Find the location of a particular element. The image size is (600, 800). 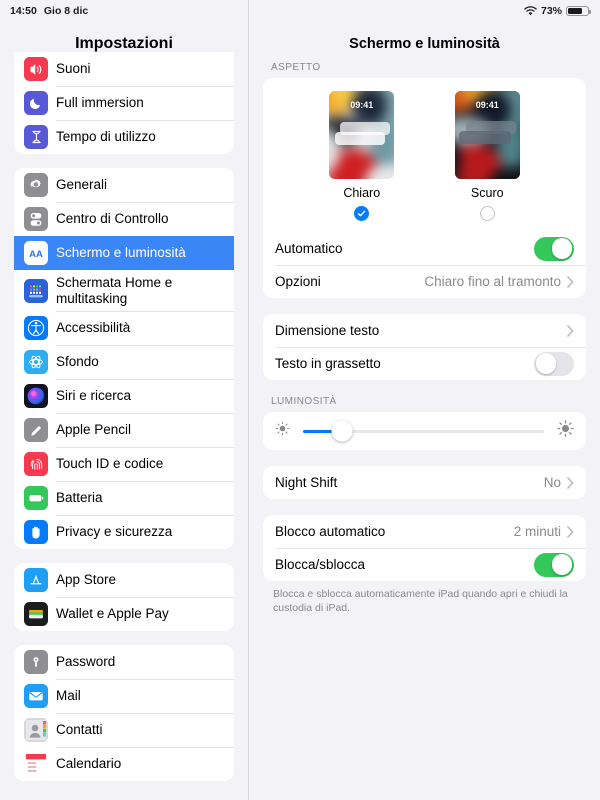

calendar-icon: 00000 00000 00000 is located at coordinates (36, 764).